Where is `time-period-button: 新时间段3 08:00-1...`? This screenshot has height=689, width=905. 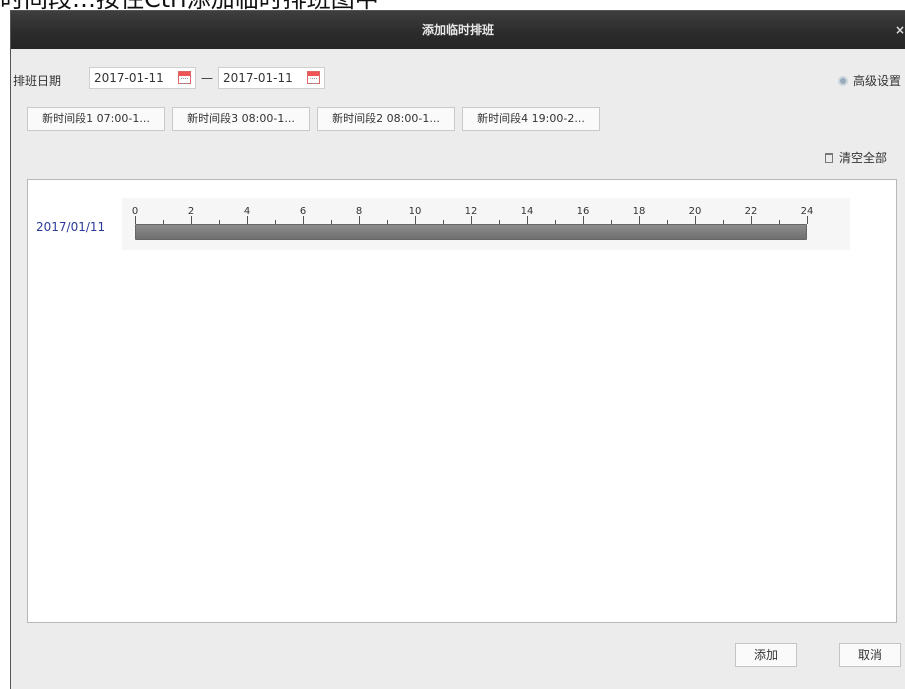
time-period-button: 新时间段3 08:00-1... is located at coordinates (241, 119).